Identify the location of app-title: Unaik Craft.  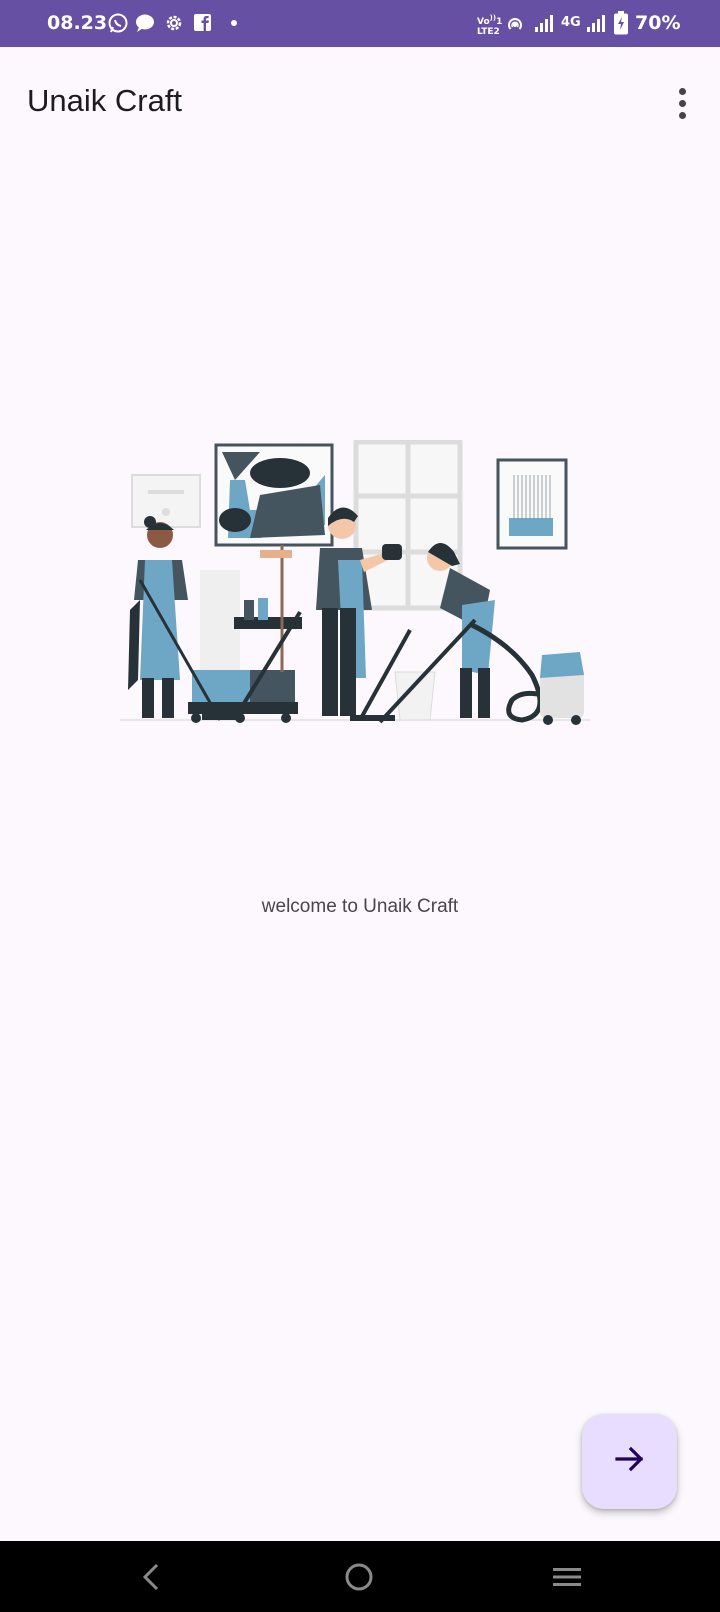
(105, 100).